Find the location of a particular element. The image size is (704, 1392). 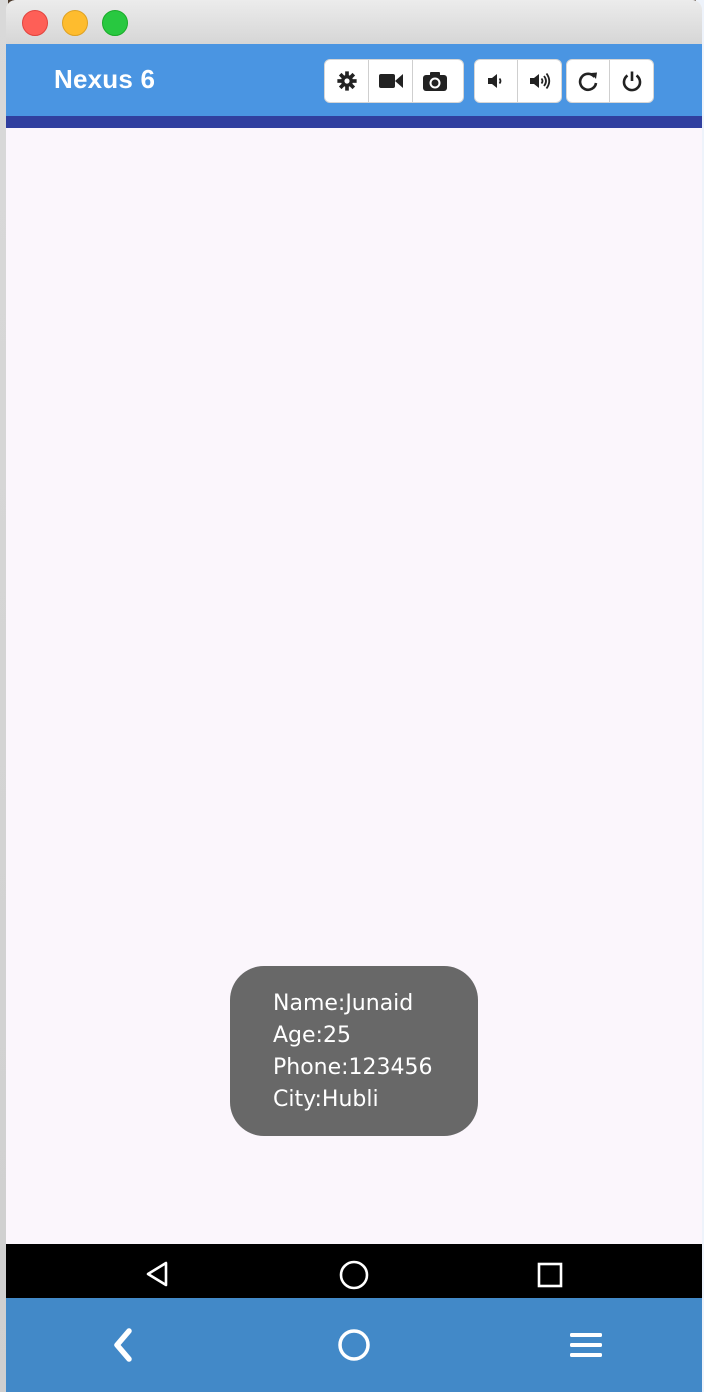

rotate-button is located at coordinates (588, 81).